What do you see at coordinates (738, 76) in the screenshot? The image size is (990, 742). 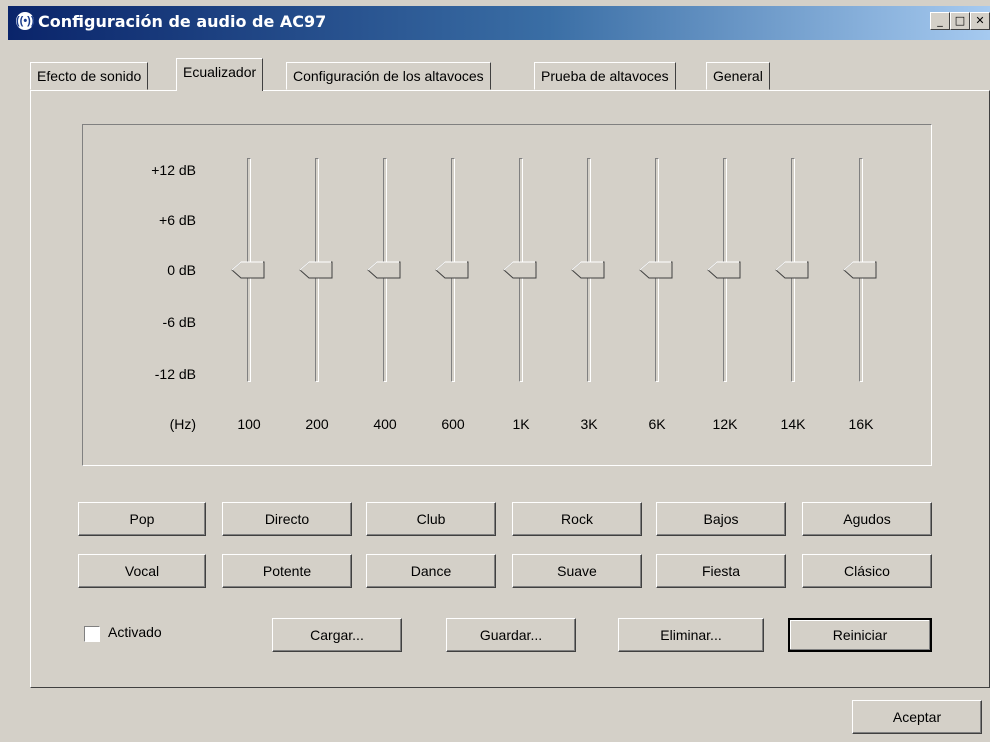 I see `tab-general: General` at bounding box center [738, 76].